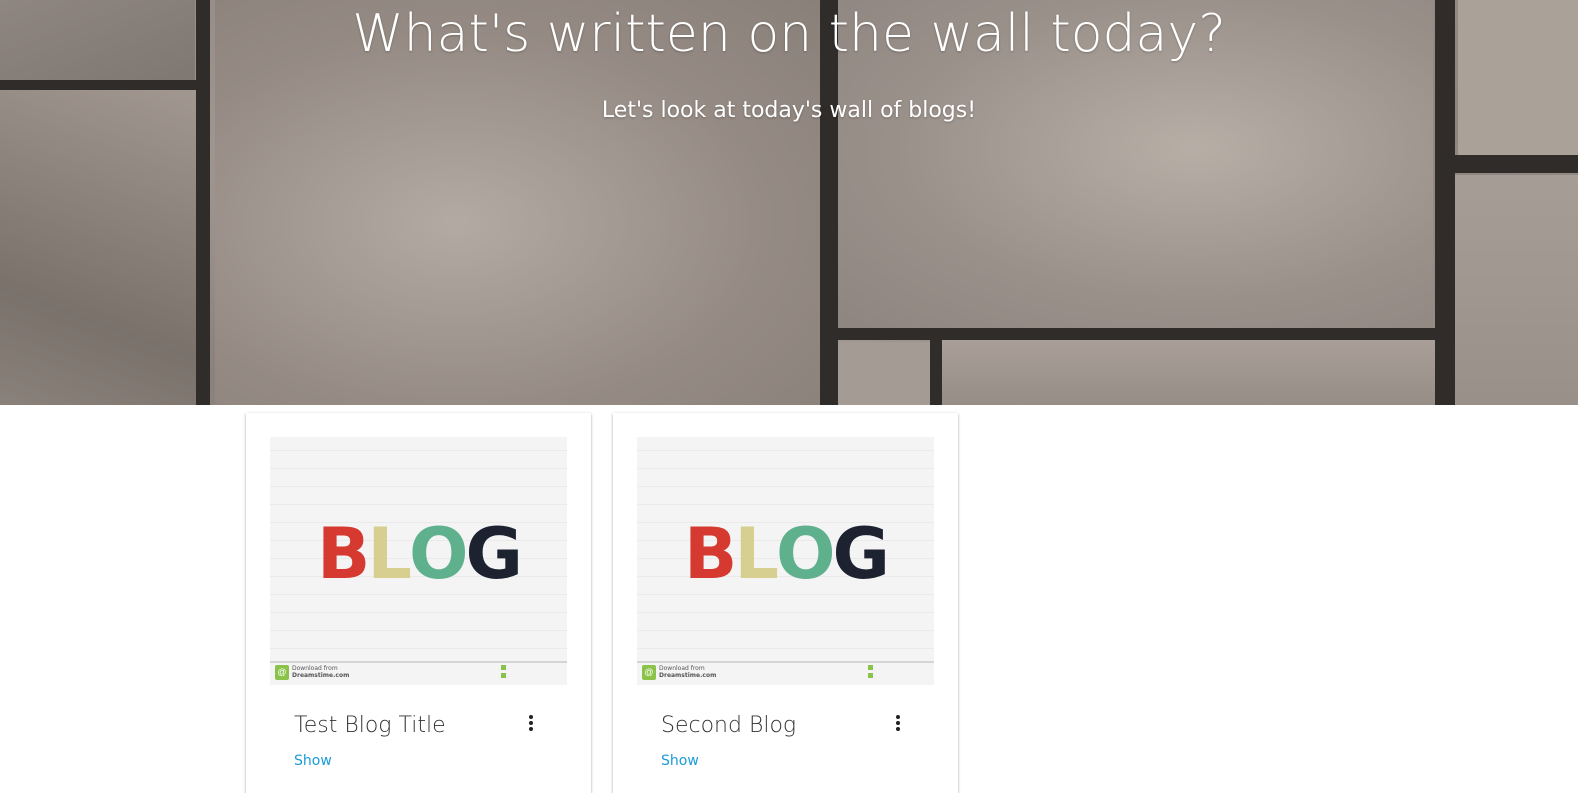 Image resolution: width=1578 pixels, height=793 pixels. What do you see at coordinates (789, 110) in the screenshot?
I see `hero-subtitle: Let's look at today's wall of blogs!` at bounding box center [789, 110].